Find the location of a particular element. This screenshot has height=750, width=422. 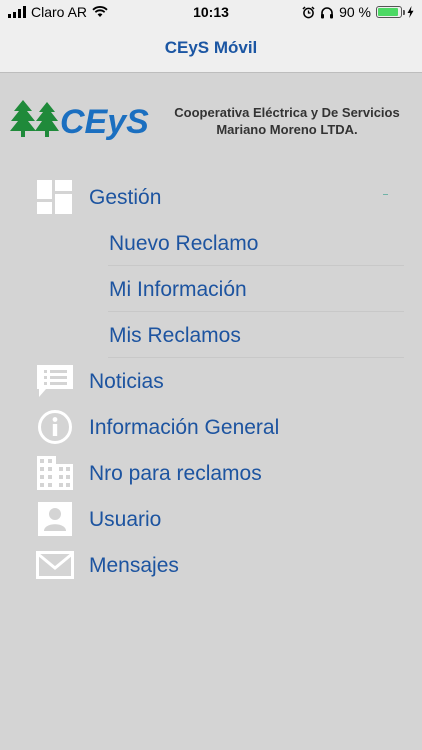

mail-icon is located at coordinates (55, 565).